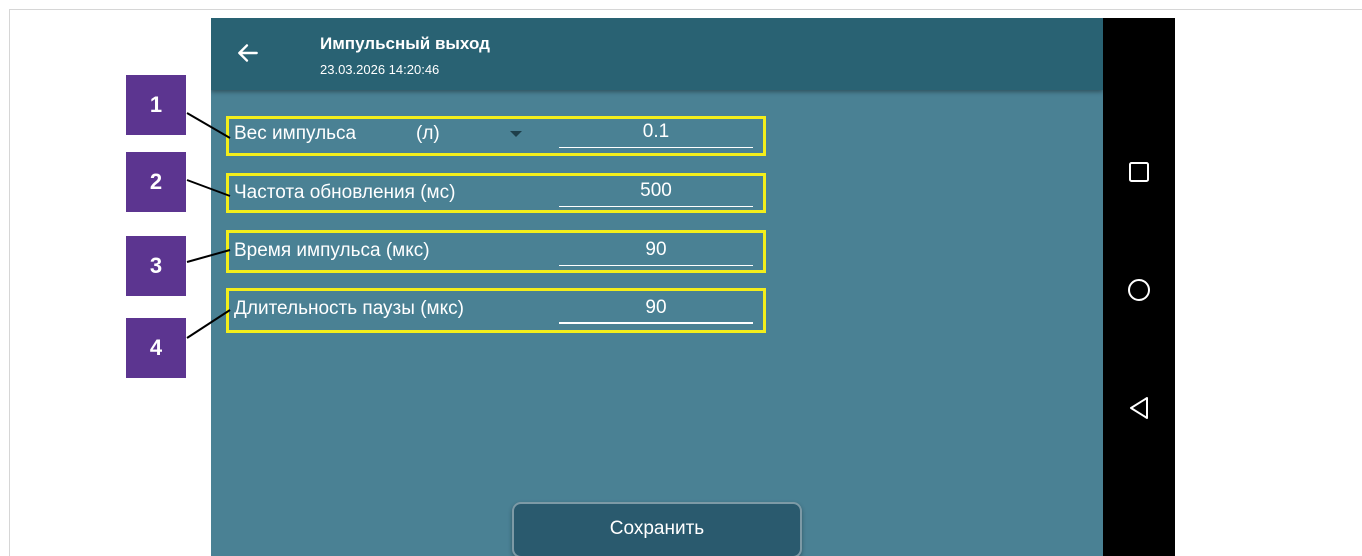 The width and height of the screenshot is (1362, 556). What do you see at coordinates (380, 69) in the screenshot?
I see `screen-timestamp: 23.03.2026 14:20:46` at bounding box center [380, 69].